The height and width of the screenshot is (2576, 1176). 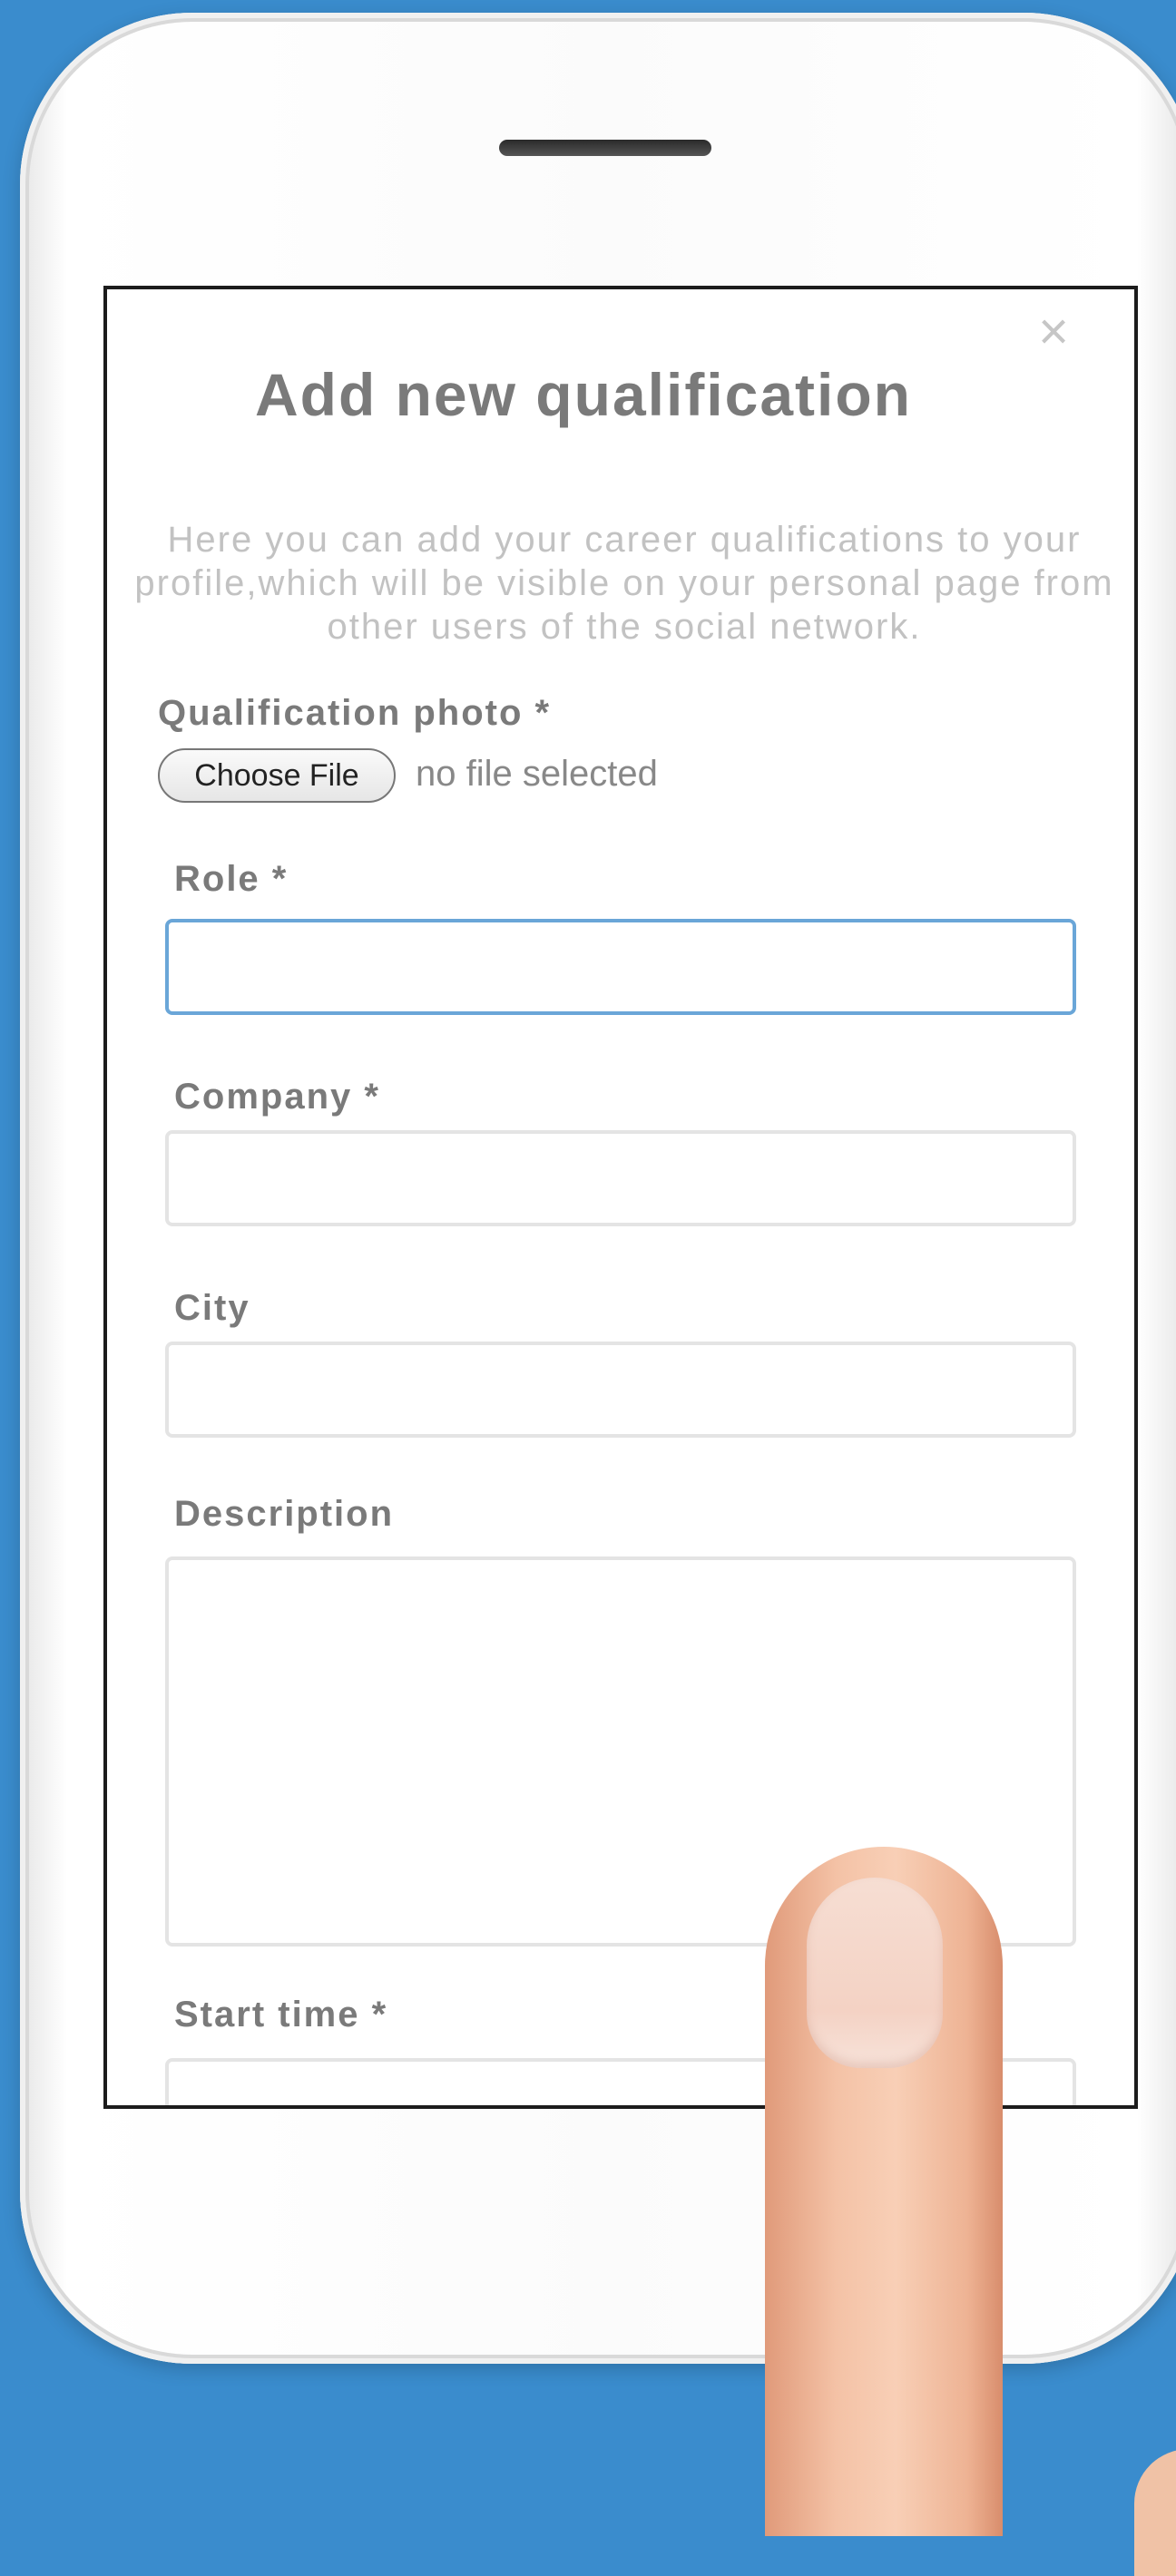 What do you see at coordinates (284, 1514) in the screenshot?
I see `description-label: Description` at bounding box center [284, 1514].